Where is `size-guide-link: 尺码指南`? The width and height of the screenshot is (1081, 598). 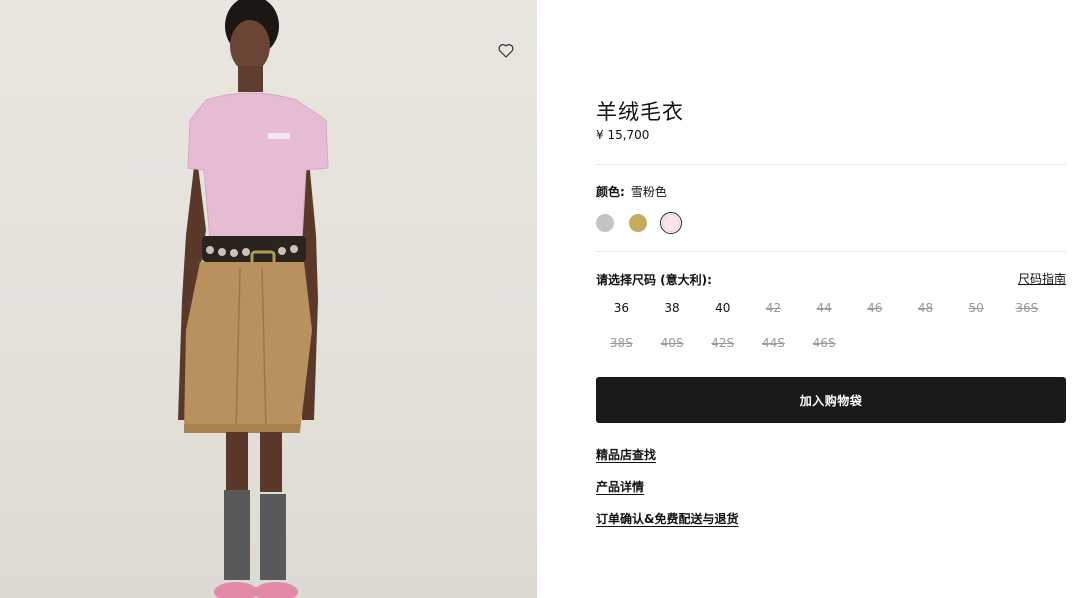 size-guide-link: 尺码指南 is located at coordinates (1042, 278).